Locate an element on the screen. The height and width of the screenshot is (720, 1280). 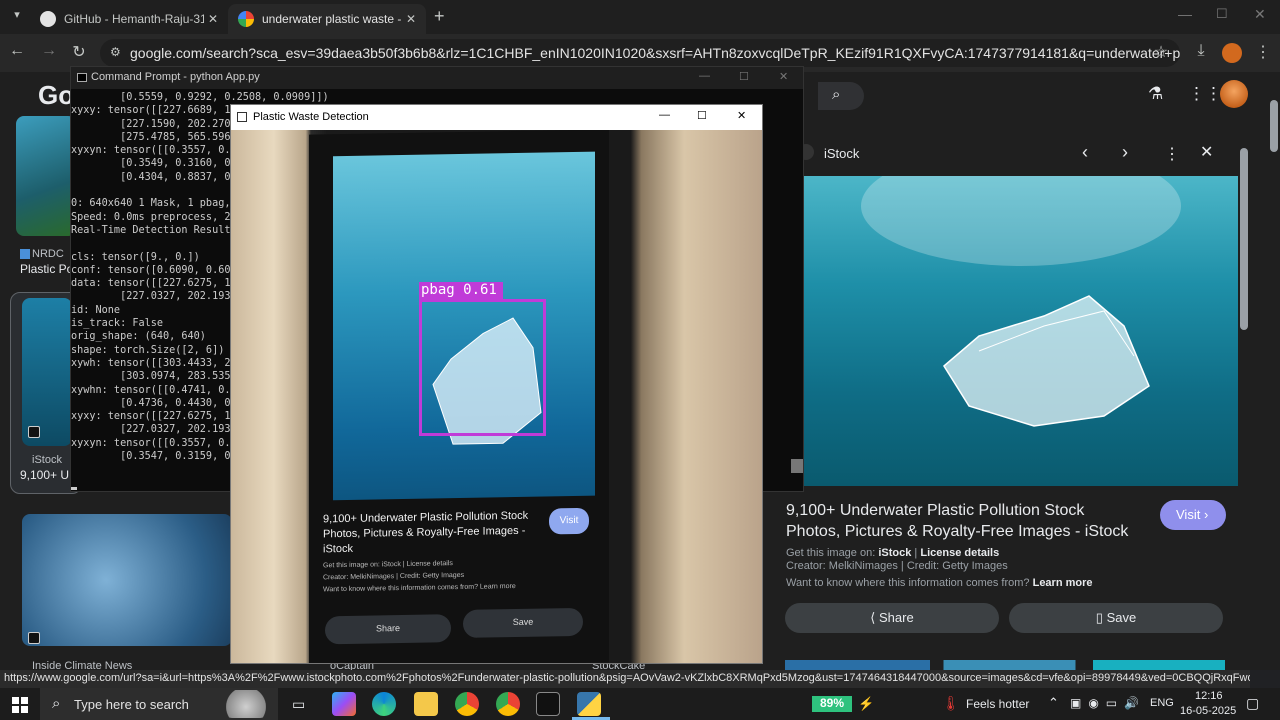
thermometer-icon: 🌡 is located at coordinates (951, 703).